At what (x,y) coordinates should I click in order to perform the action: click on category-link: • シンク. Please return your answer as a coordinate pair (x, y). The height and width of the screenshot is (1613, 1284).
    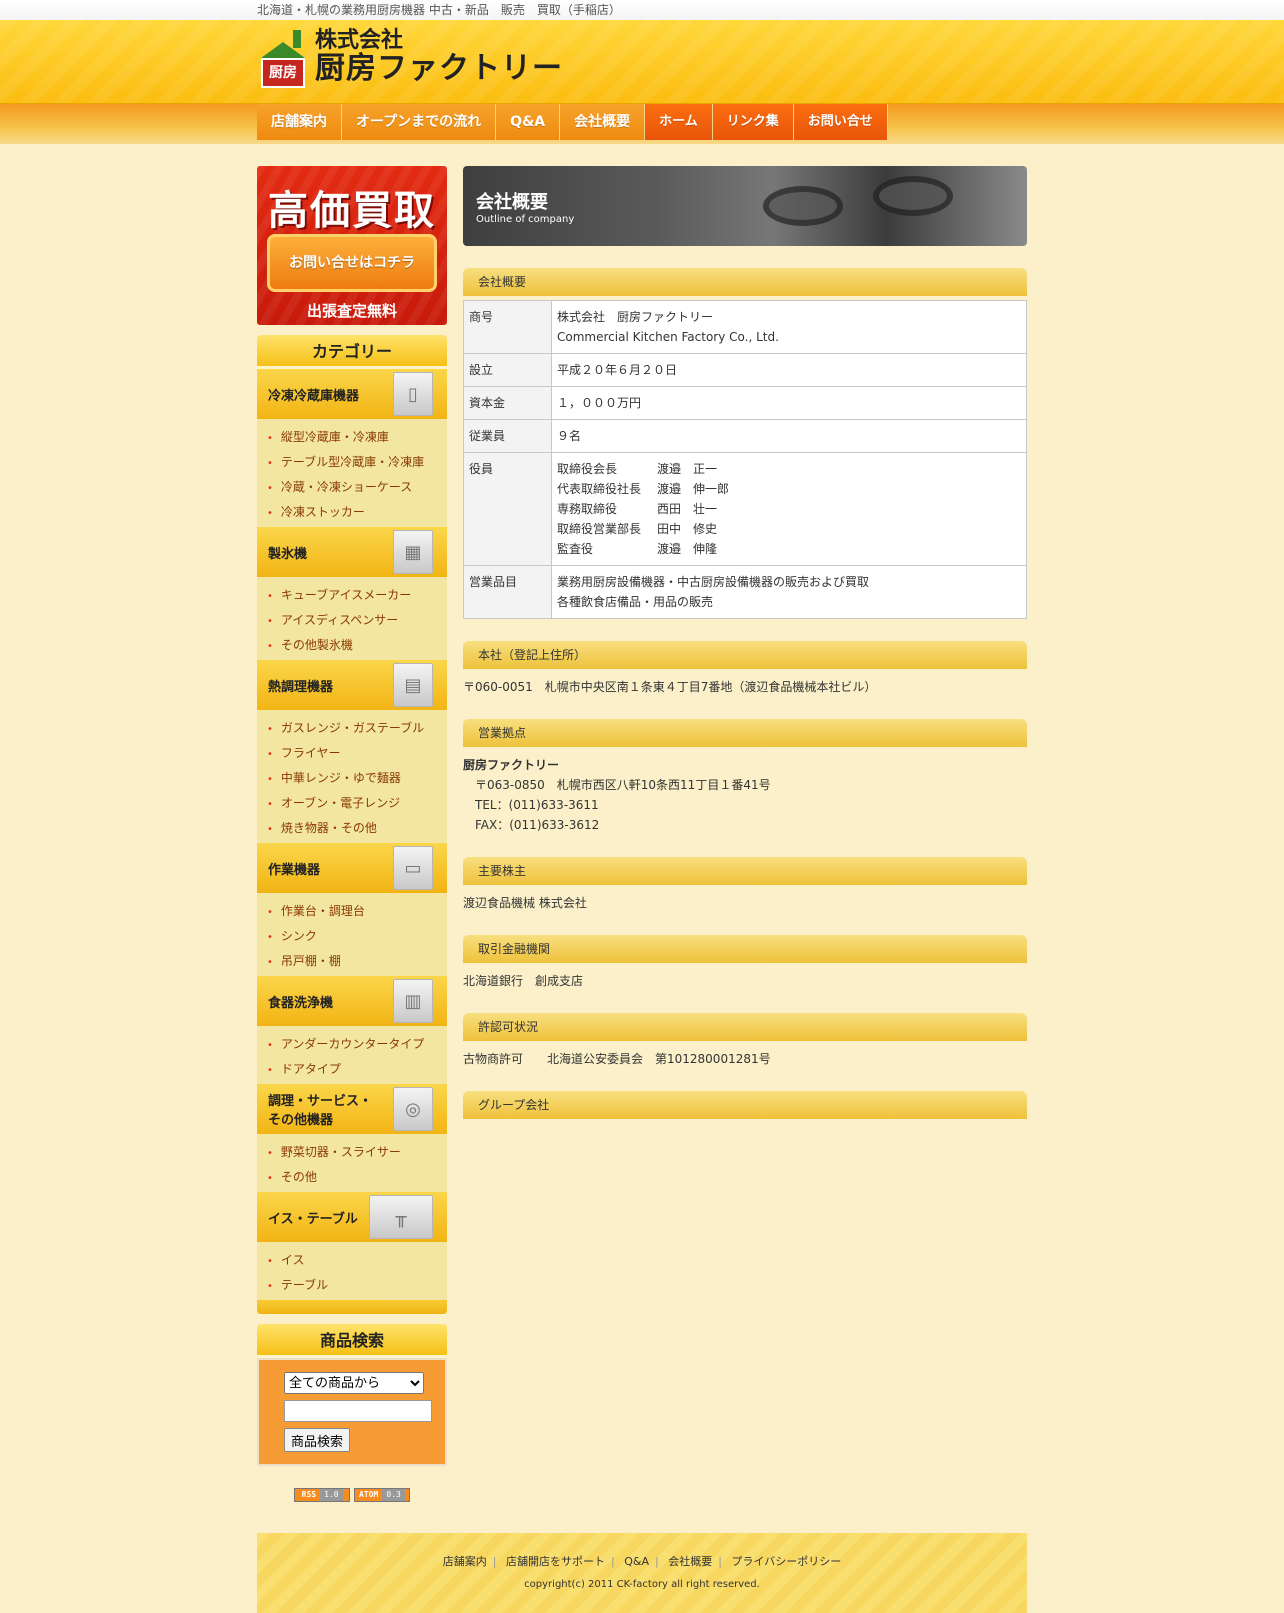
    Looking at the image, I should click on (357, 936).